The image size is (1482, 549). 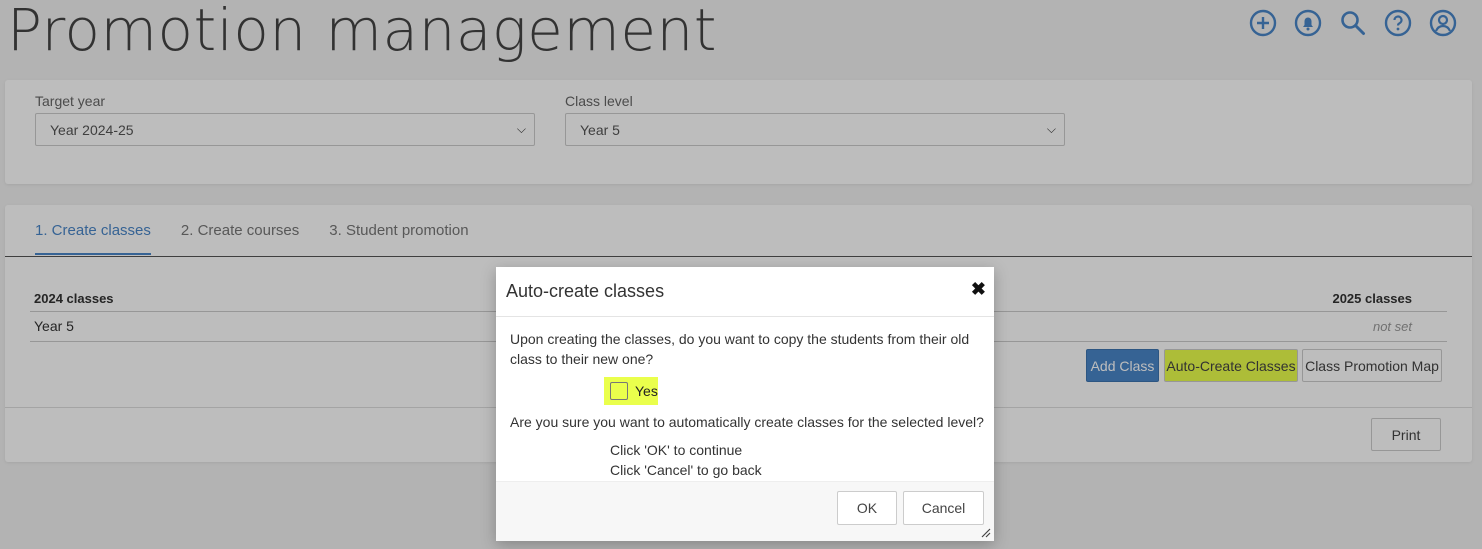 I want to click on dialog-title: Auto-create classes, so click(x=585, y=291).